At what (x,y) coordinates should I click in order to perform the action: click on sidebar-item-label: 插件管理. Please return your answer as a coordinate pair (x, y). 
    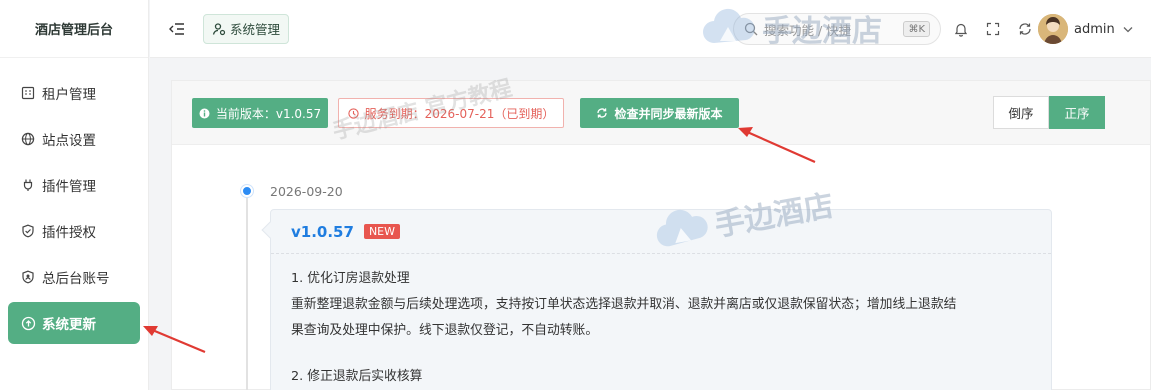
    Looking at the image, I should click on (69, 187).